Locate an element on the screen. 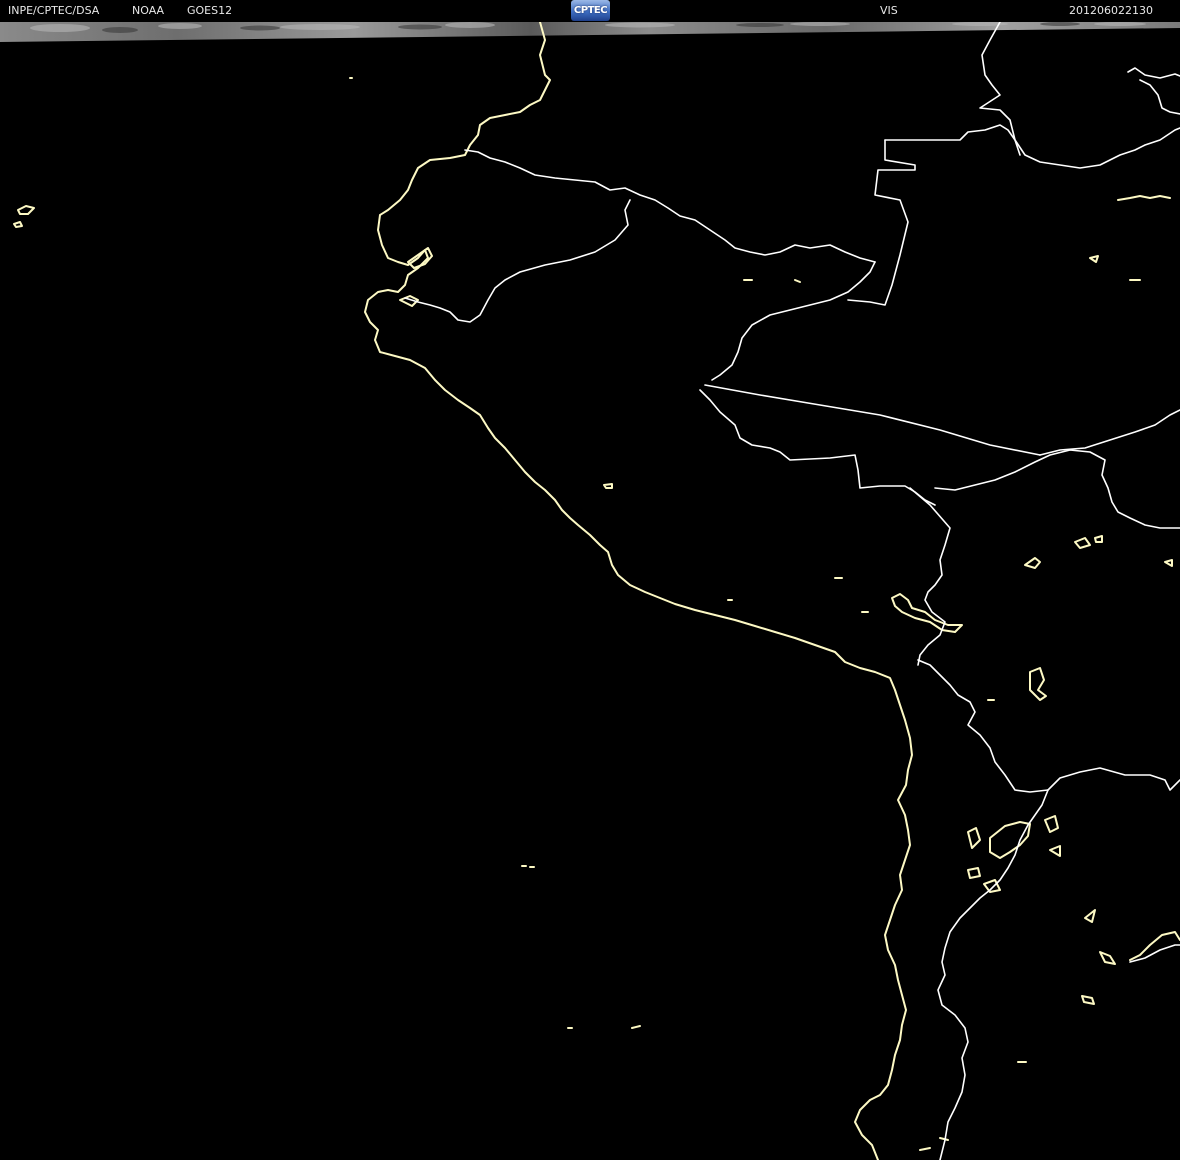 The height and width of the screenshot is (1160, 1180). border-bolivia-brazil is located at coordinates (1057, 489).